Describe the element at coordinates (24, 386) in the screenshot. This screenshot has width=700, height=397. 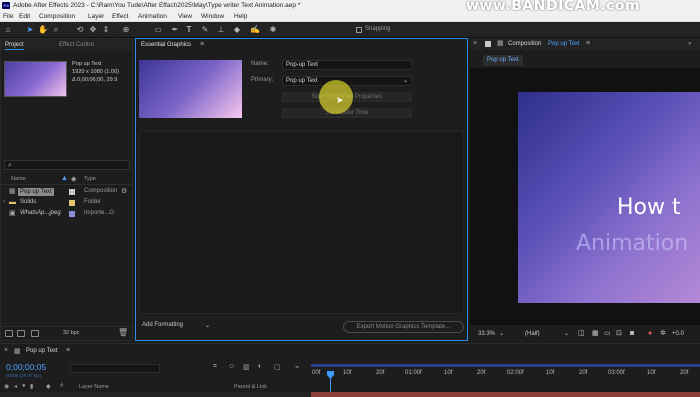
I see `solo-icon: ●` at that location.